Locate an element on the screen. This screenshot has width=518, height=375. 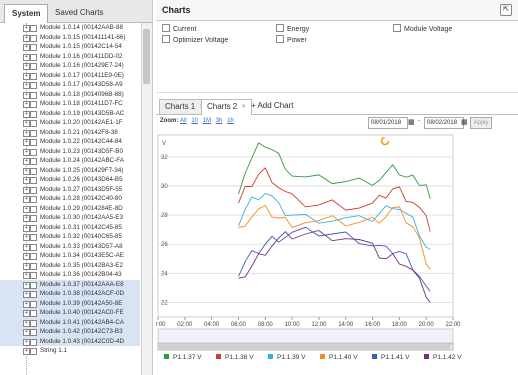
tree-item: + Module 1.0.17 (001411E9-0E) is located at coordinates (70, 76).